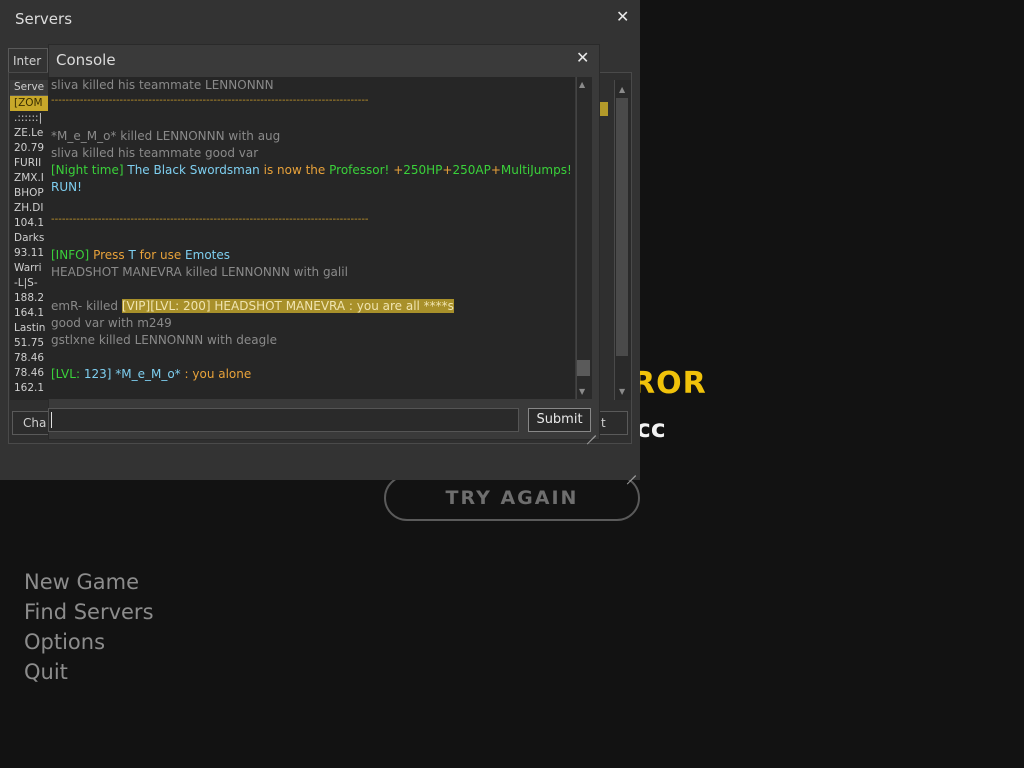  I want to click on console-text: emR- killed, so click(85, 306).